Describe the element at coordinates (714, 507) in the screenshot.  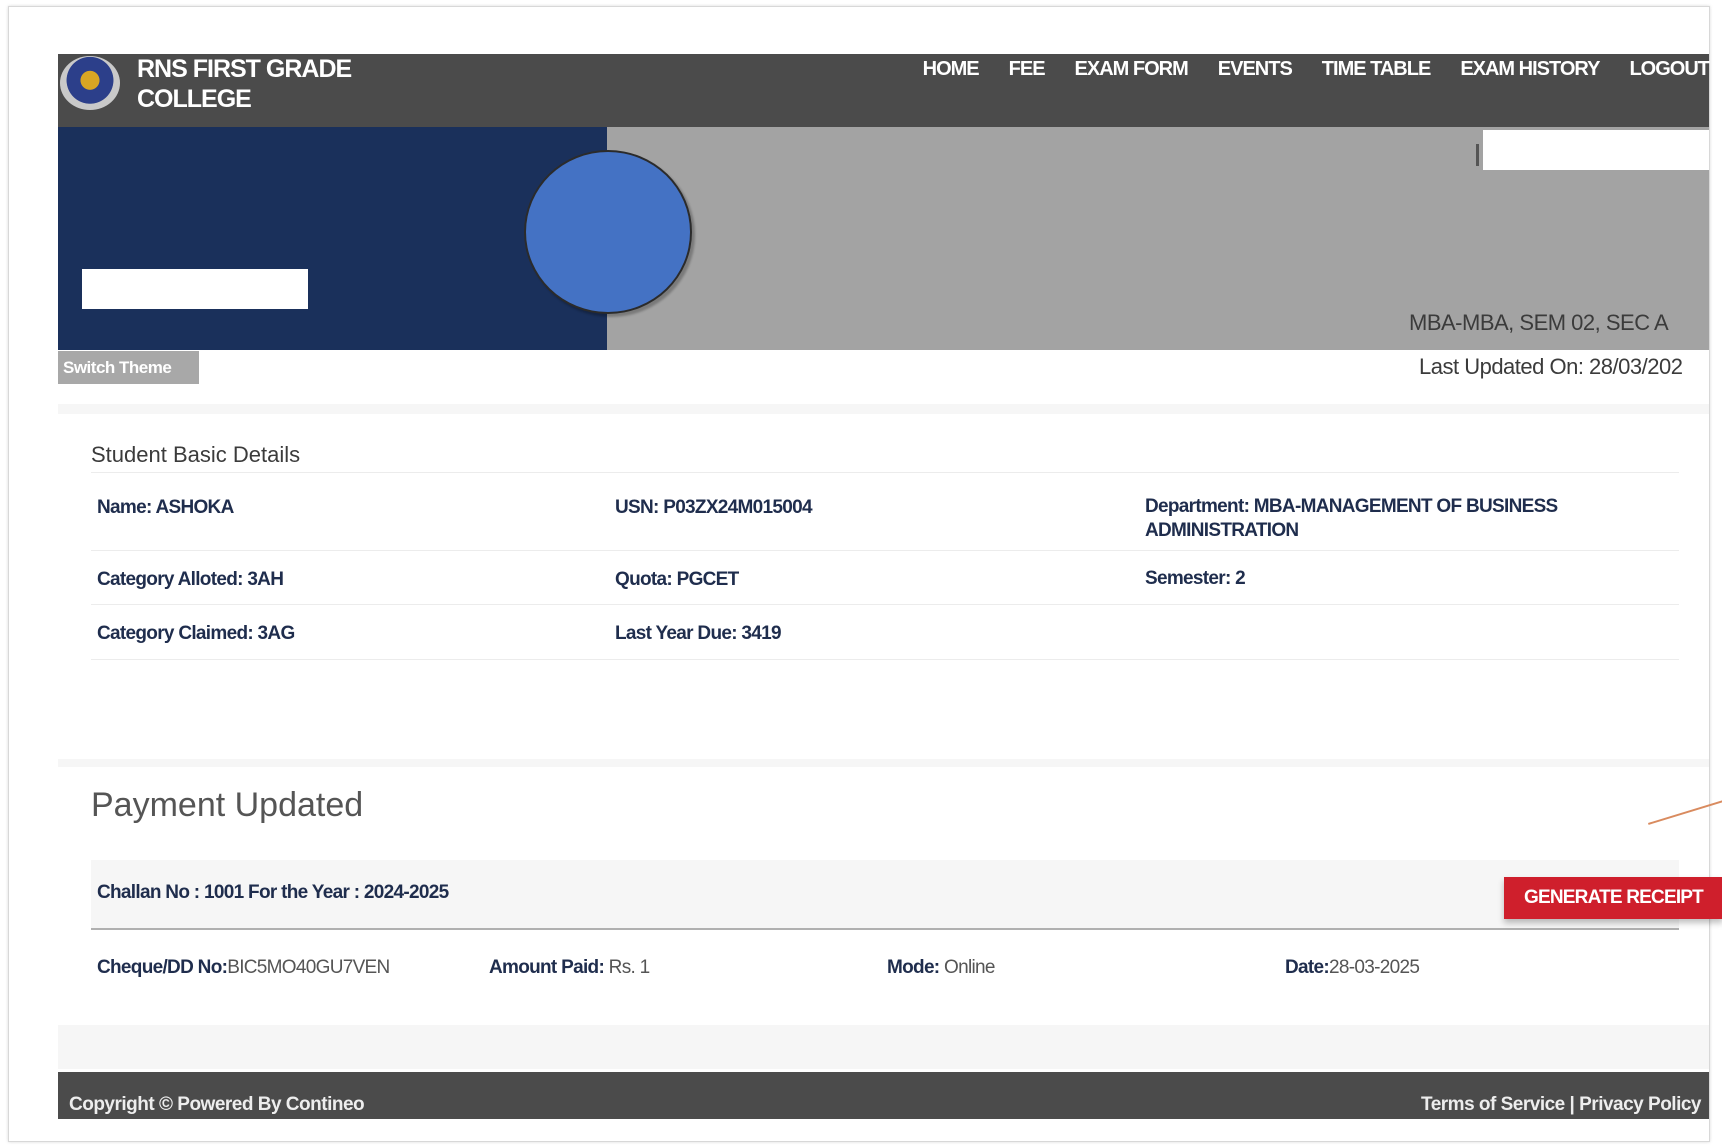
I see `student-usn: USN: P03ZX24M015004` at that location.